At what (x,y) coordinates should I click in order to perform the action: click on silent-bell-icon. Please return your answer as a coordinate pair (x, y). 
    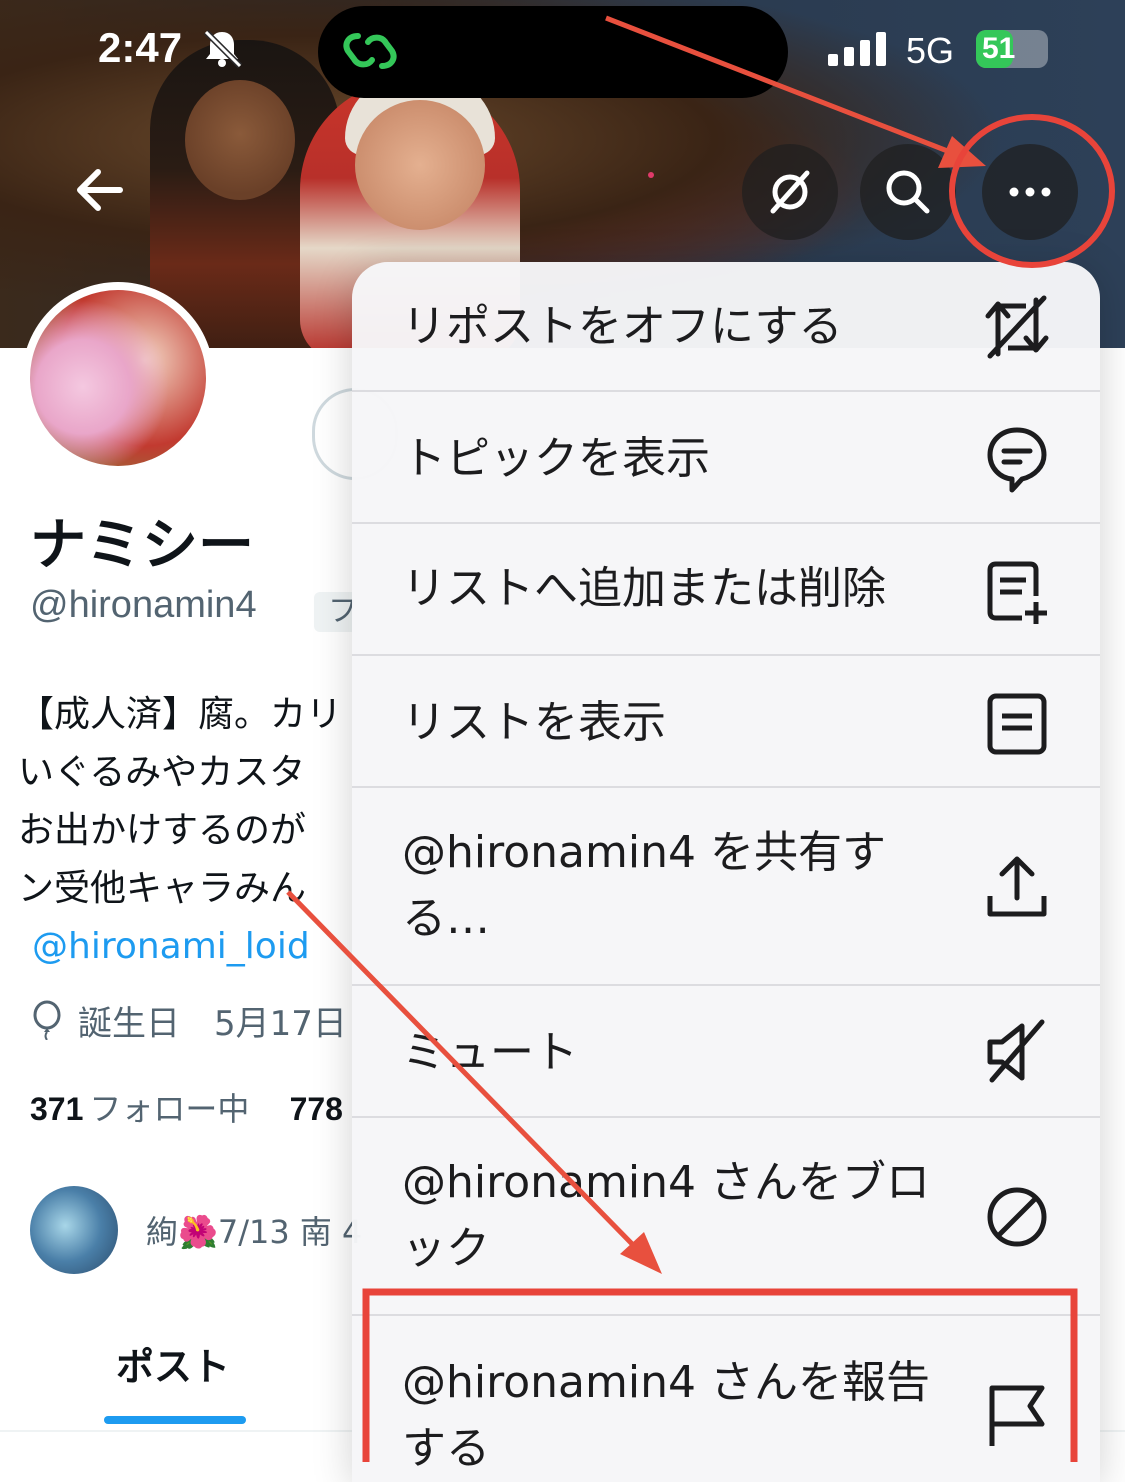
    Looking at the image, I should click on (223, 48).